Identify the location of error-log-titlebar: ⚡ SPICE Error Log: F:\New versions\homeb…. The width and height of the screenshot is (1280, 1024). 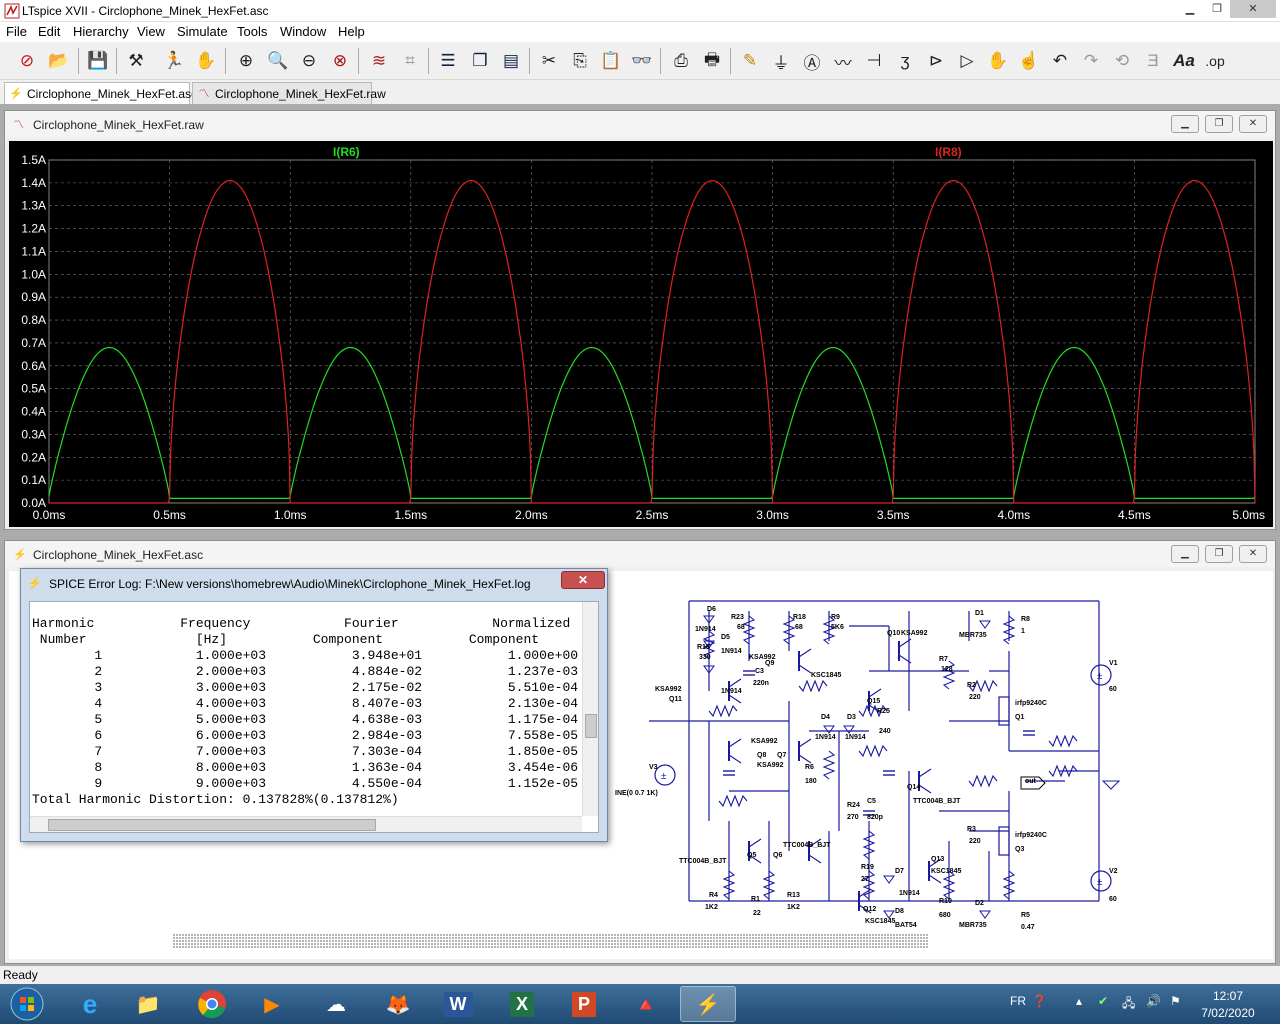
(314, 584).